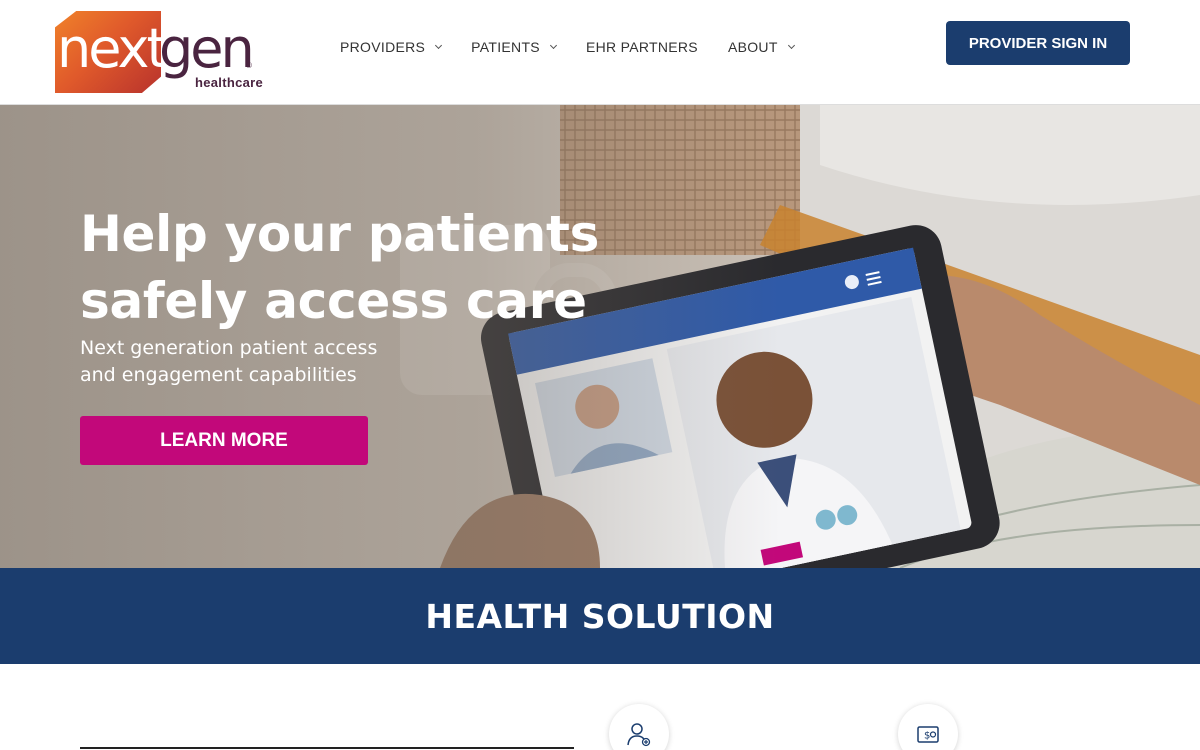  Describe the element at coordinates (229, 348) in the screenshot. I see `hero-subtitle-line-1: Next generation patient access` at that location.